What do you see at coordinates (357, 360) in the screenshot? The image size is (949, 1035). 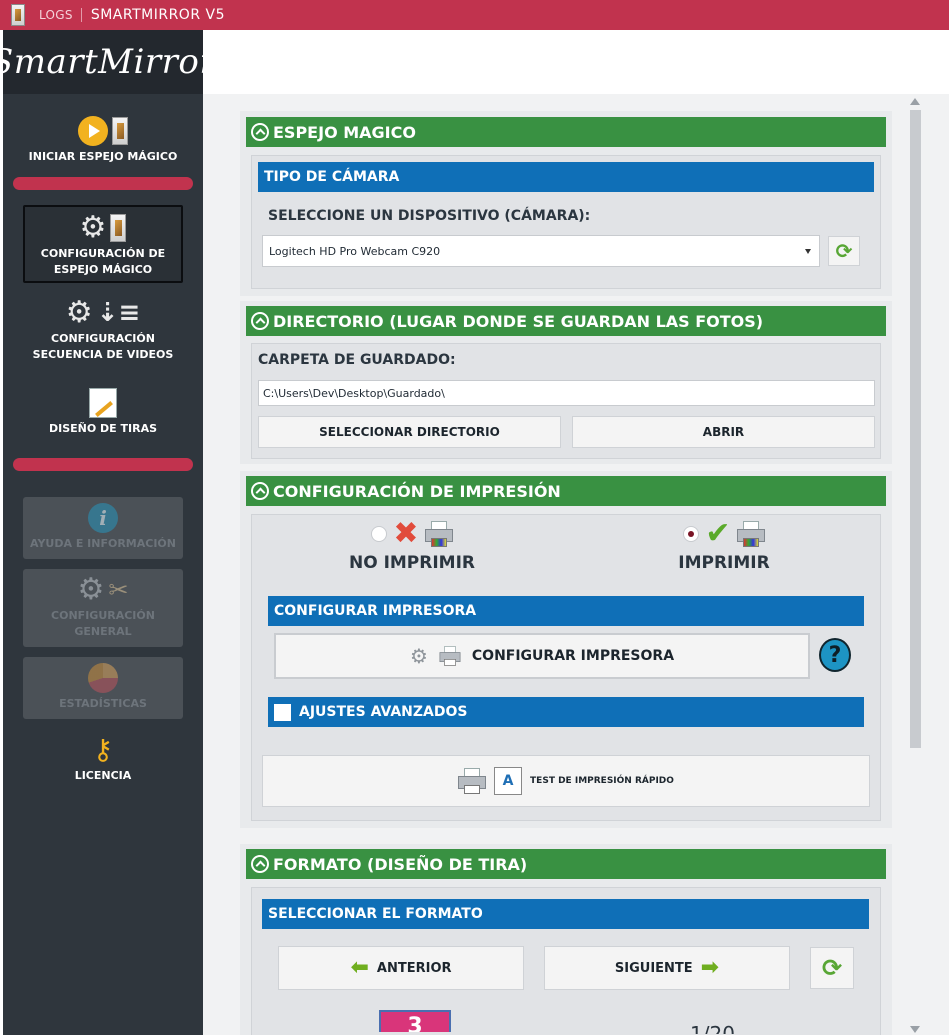 I see `folder-label: CARPETA DE GUARDADO:` at bounding box center [357, 360].